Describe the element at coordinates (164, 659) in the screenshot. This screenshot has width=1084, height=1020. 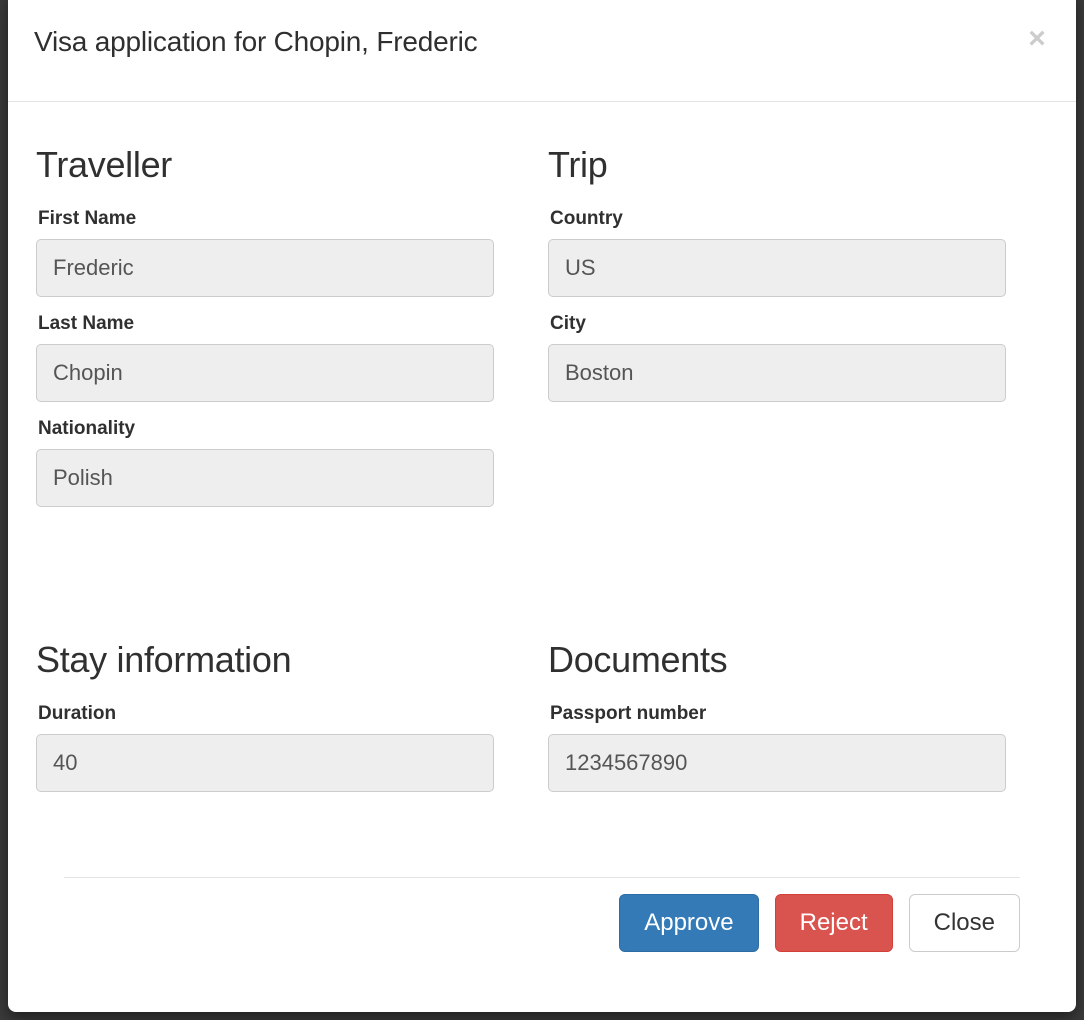
I see `section-heading-stay-information: Stay information` at that location.